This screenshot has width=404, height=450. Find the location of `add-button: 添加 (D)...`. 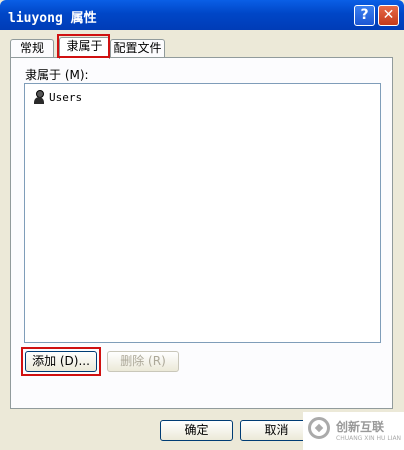

add-button: 添加 (D)... is located at coordinates (61, 361).